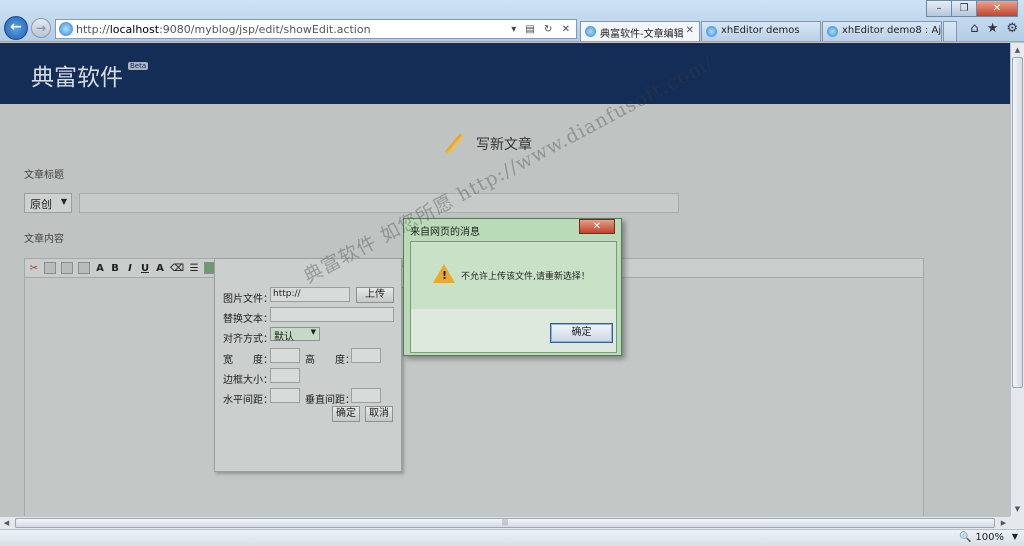 The image size is (1024, 546). Describe the element at coordinates (581, 333) in the screenshot. I see `alert-ok-button: 确定` at that location.